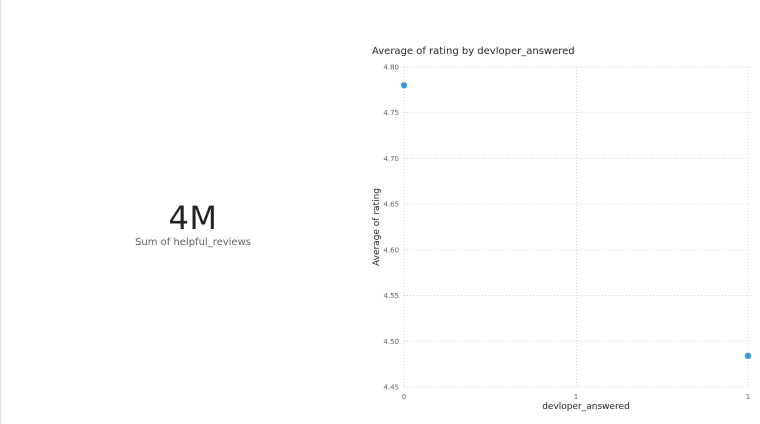  I want to click on y-tick-label: 4.75, so click(391, 113).